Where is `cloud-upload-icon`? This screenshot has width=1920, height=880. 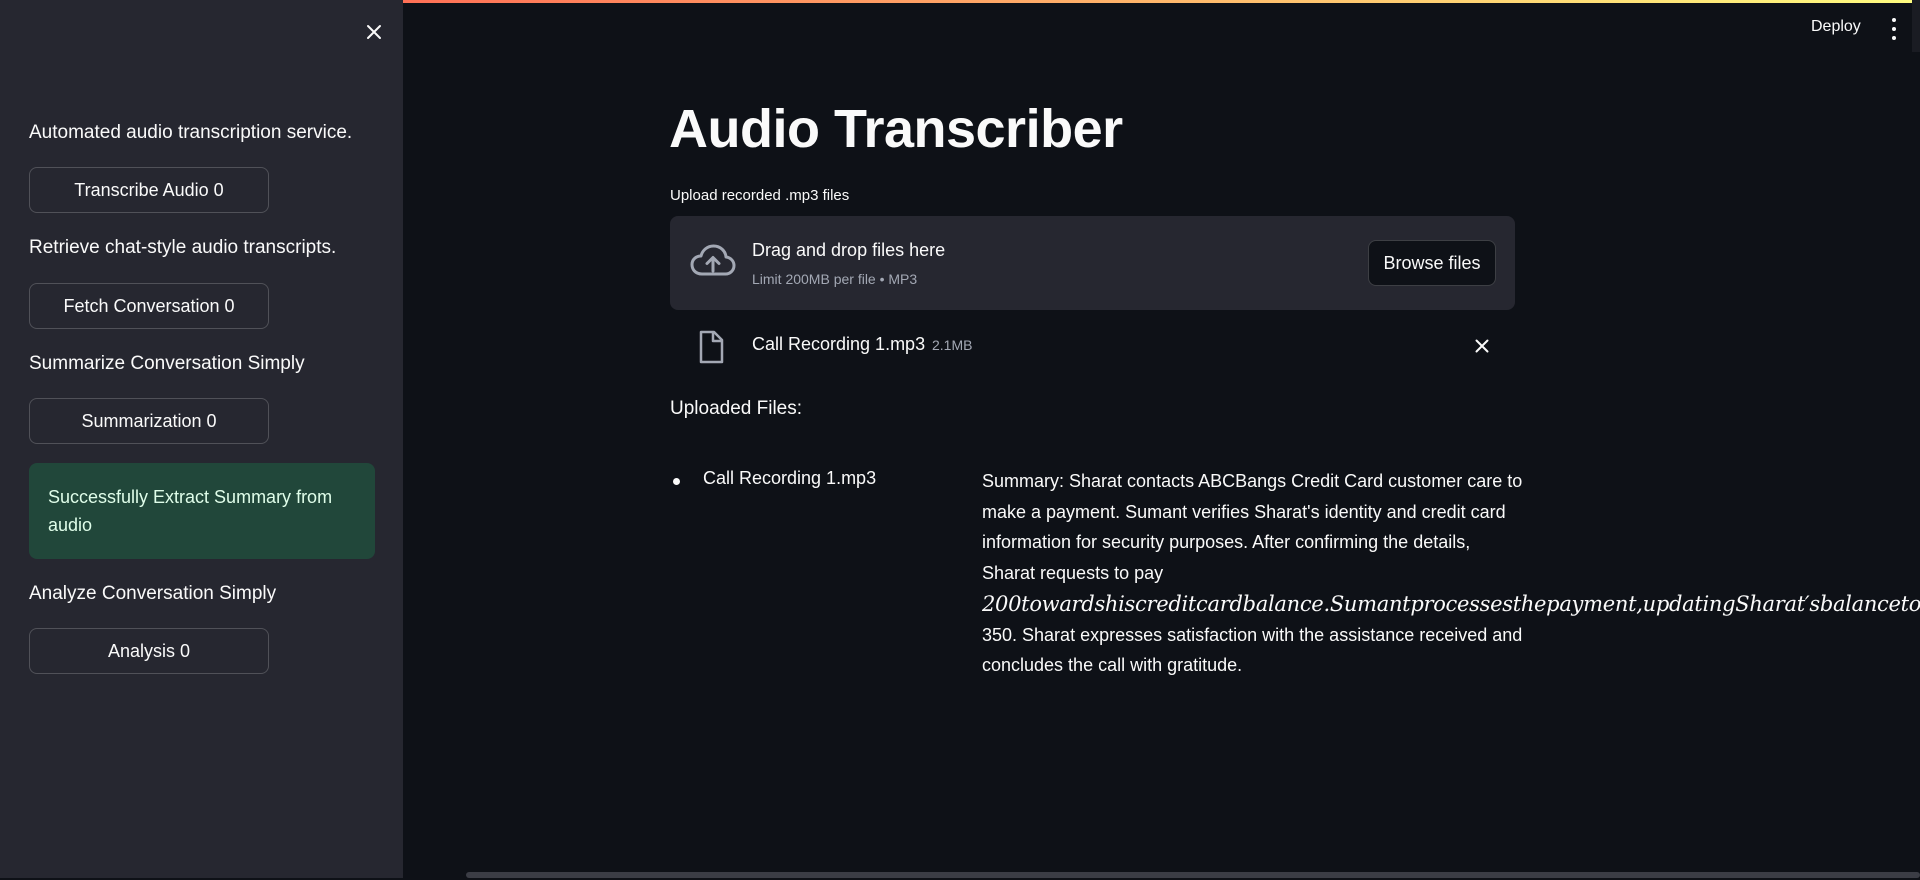
cloud-upload-icon is located at coordinates (713, 260).